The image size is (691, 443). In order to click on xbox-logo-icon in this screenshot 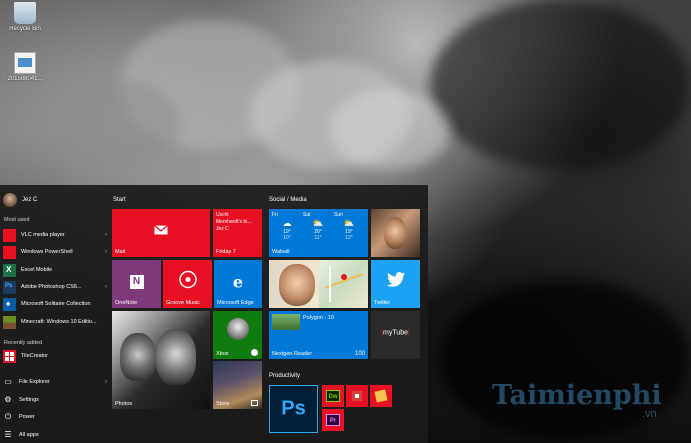, I will do `click(254, 352)`.